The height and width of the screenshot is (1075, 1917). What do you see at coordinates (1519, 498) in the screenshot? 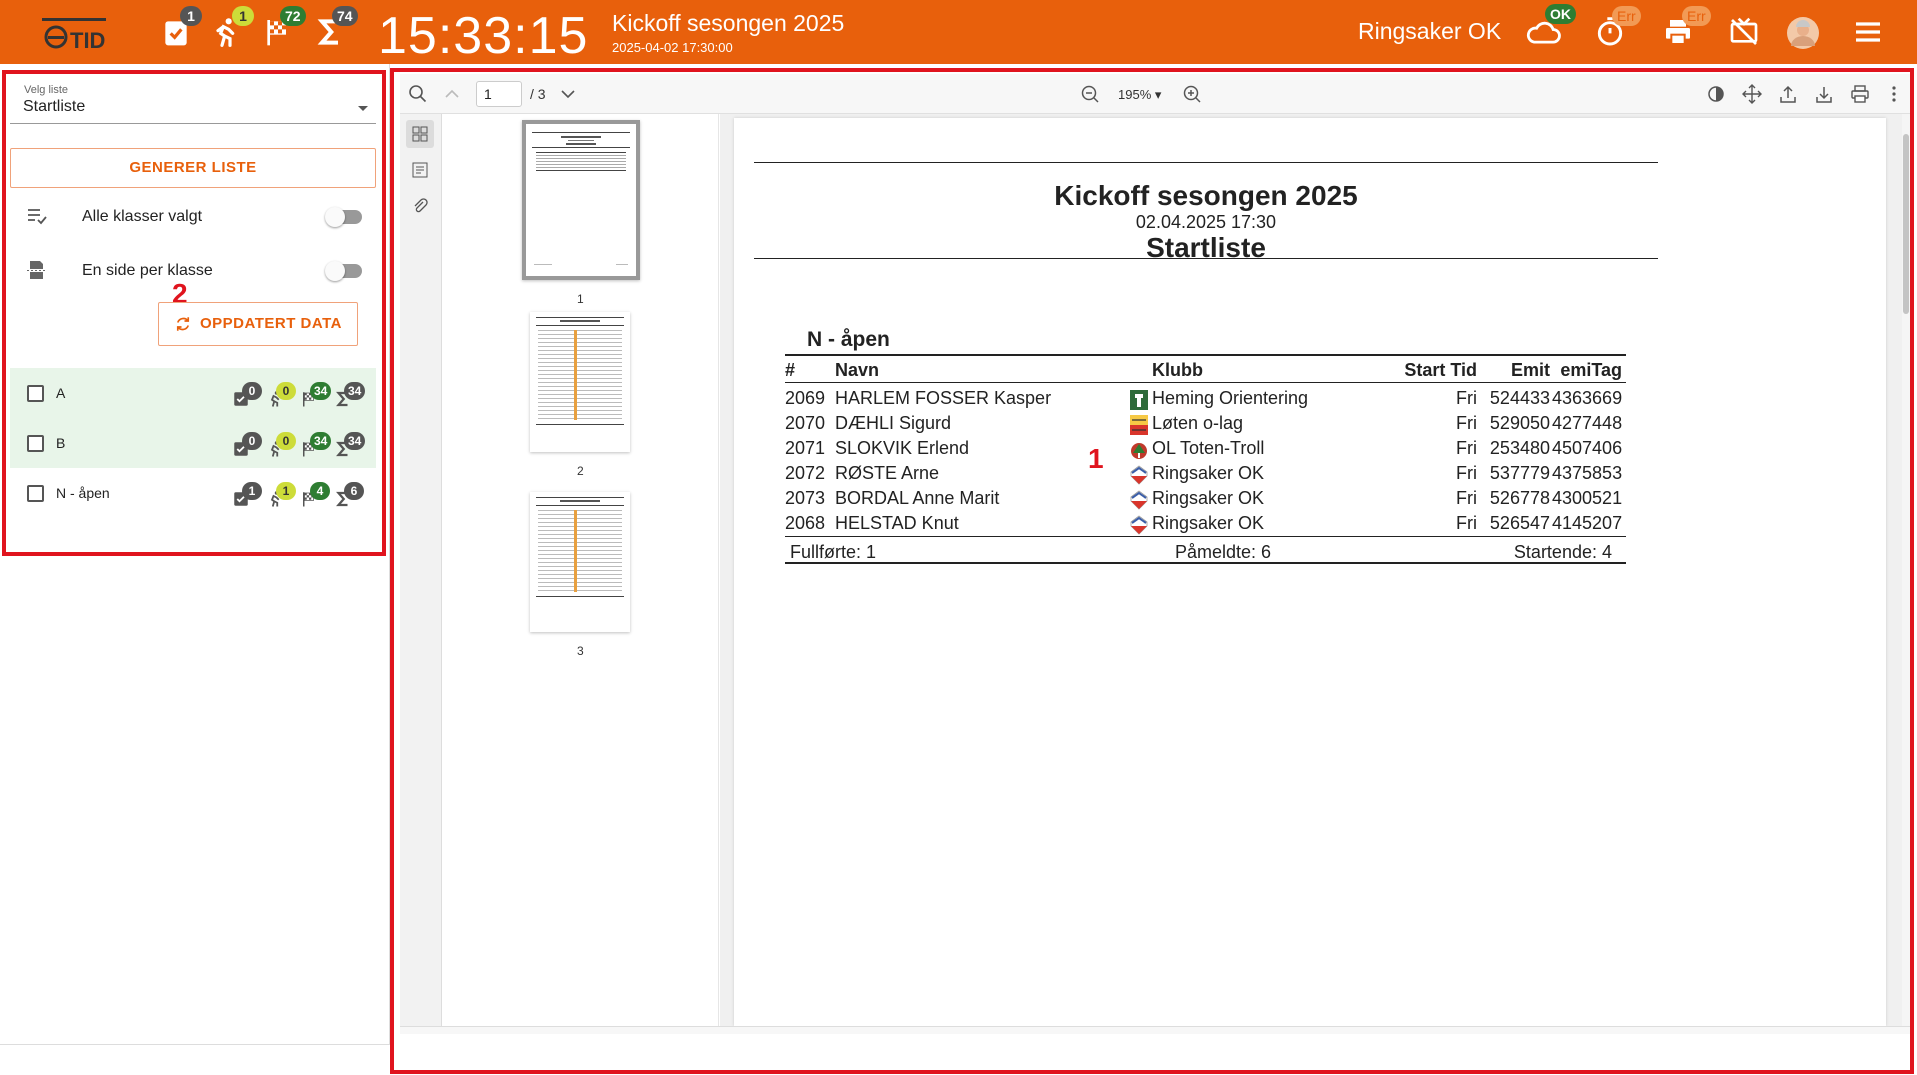
I see `cell-emit: 526778` at bounding box center [1519, 498].